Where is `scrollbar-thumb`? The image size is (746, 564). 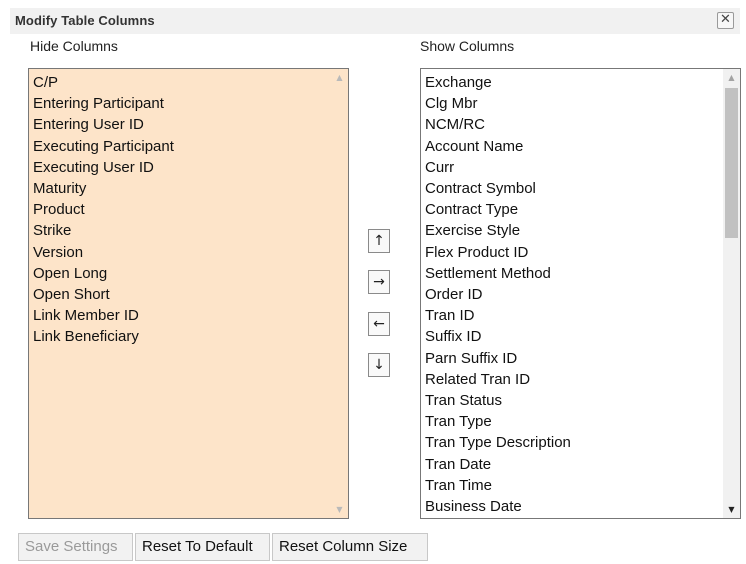
scrollbar-thumb is located at coordinates (731, 163).